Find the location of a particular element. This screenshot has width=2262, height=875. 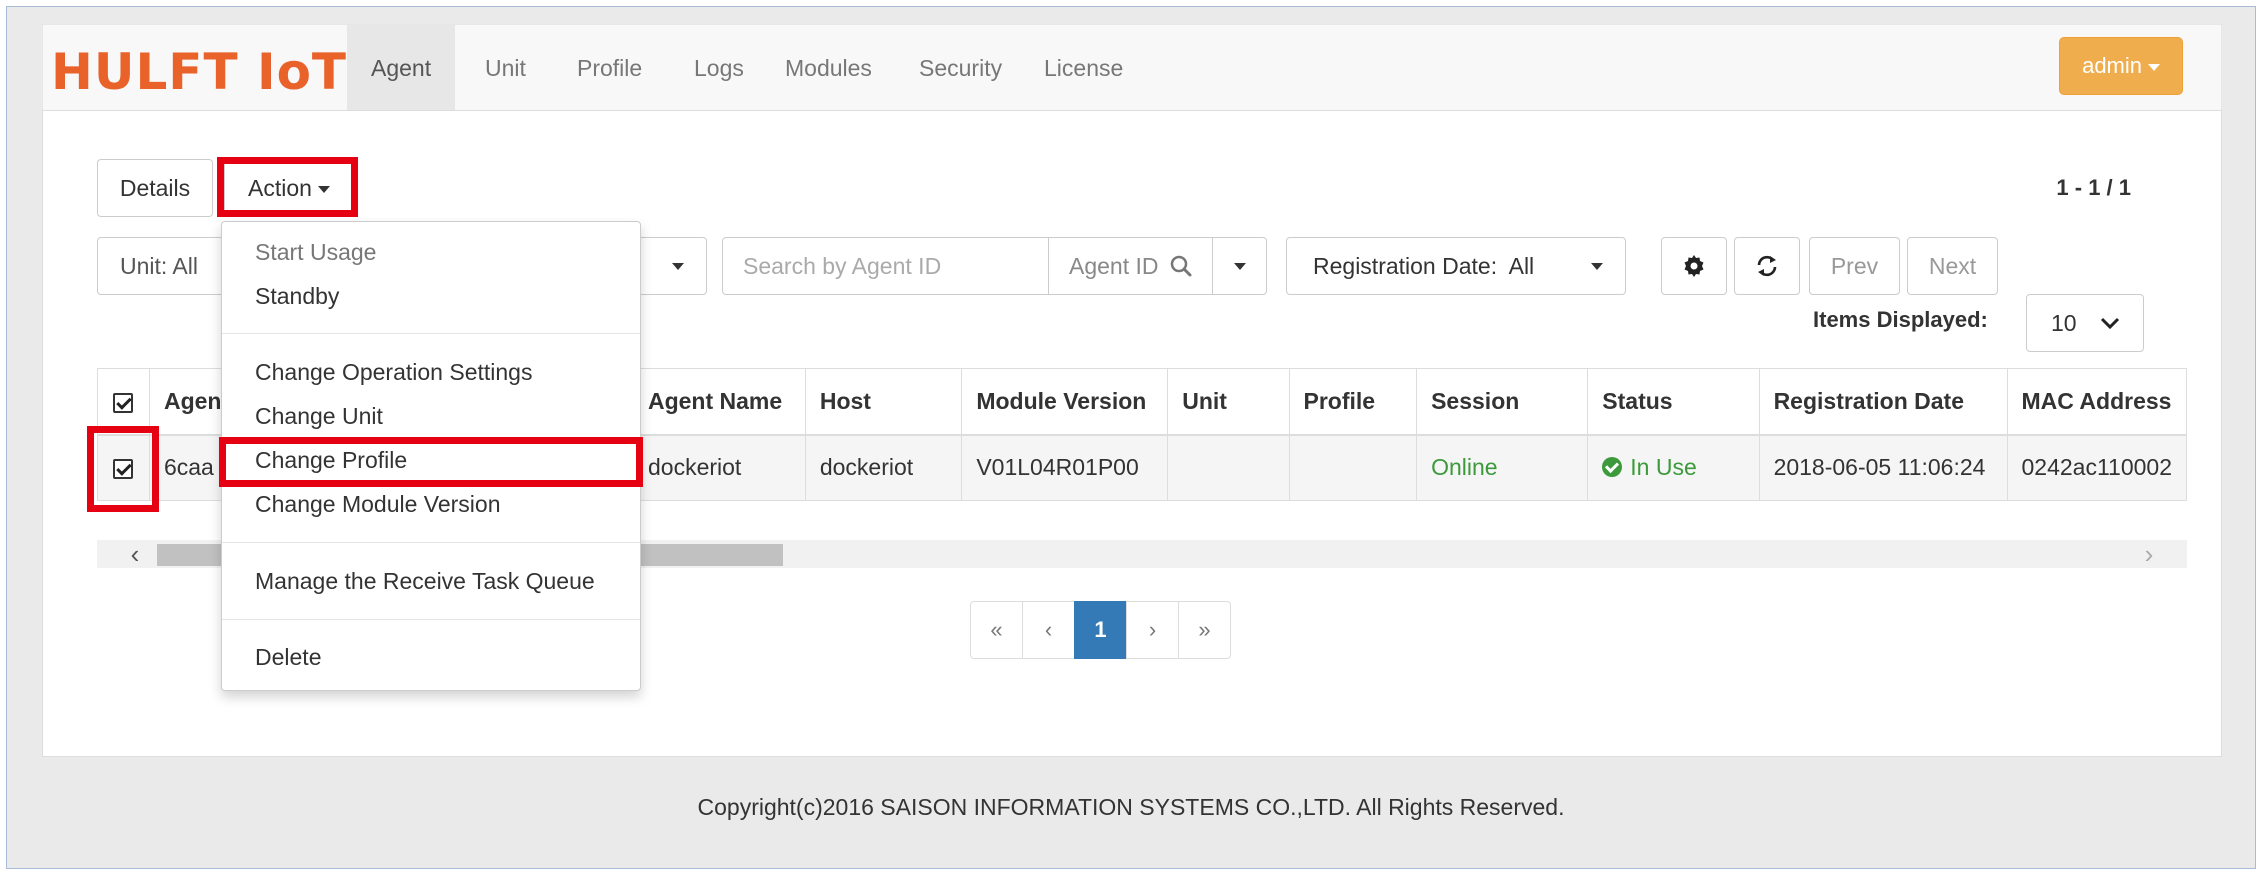

cell-mac-address: 0242ac110002 is located at coordinates (2096, 467).